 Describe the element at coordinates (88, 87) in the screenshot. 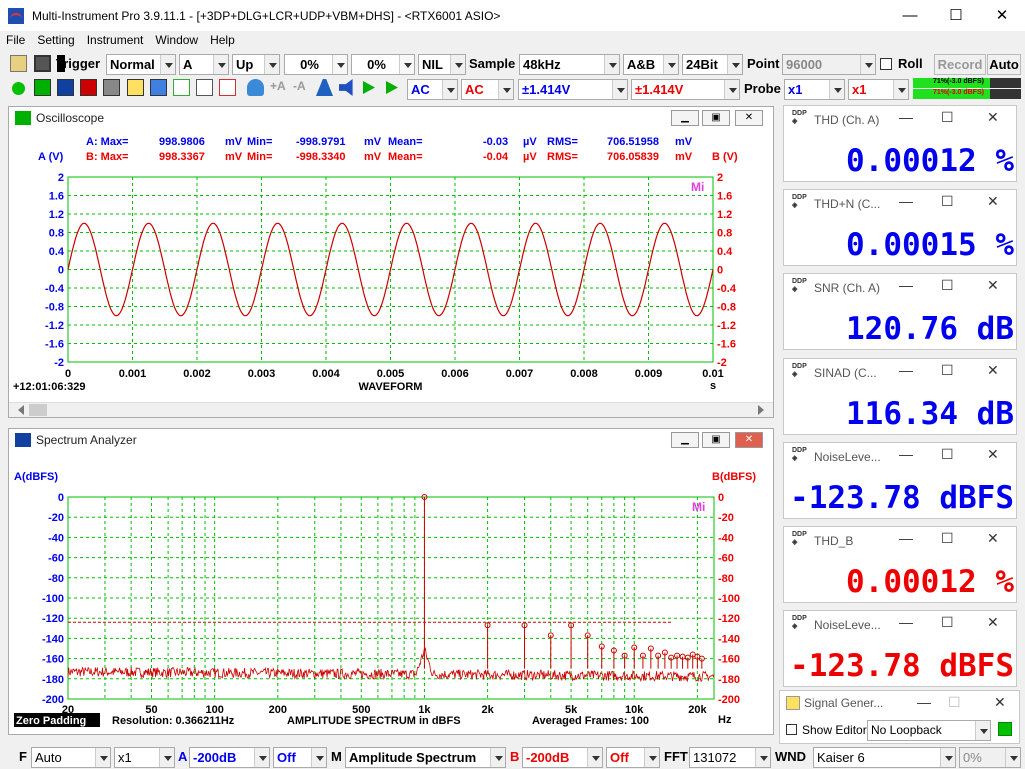

I see `meter-icon` at that location.